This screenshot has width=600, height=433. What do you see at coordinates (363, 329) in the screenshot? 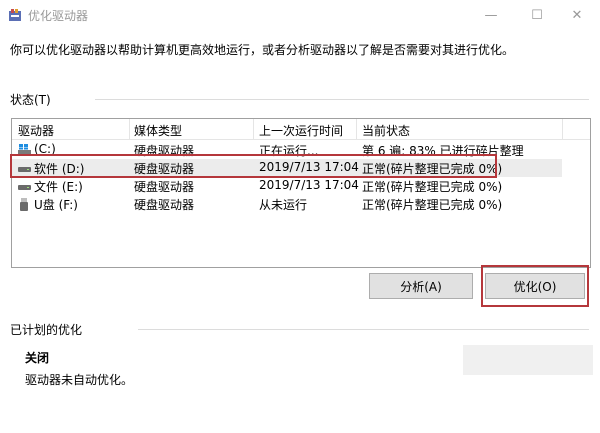
I see `scheduled-divider` at bounding box center [363, 329].